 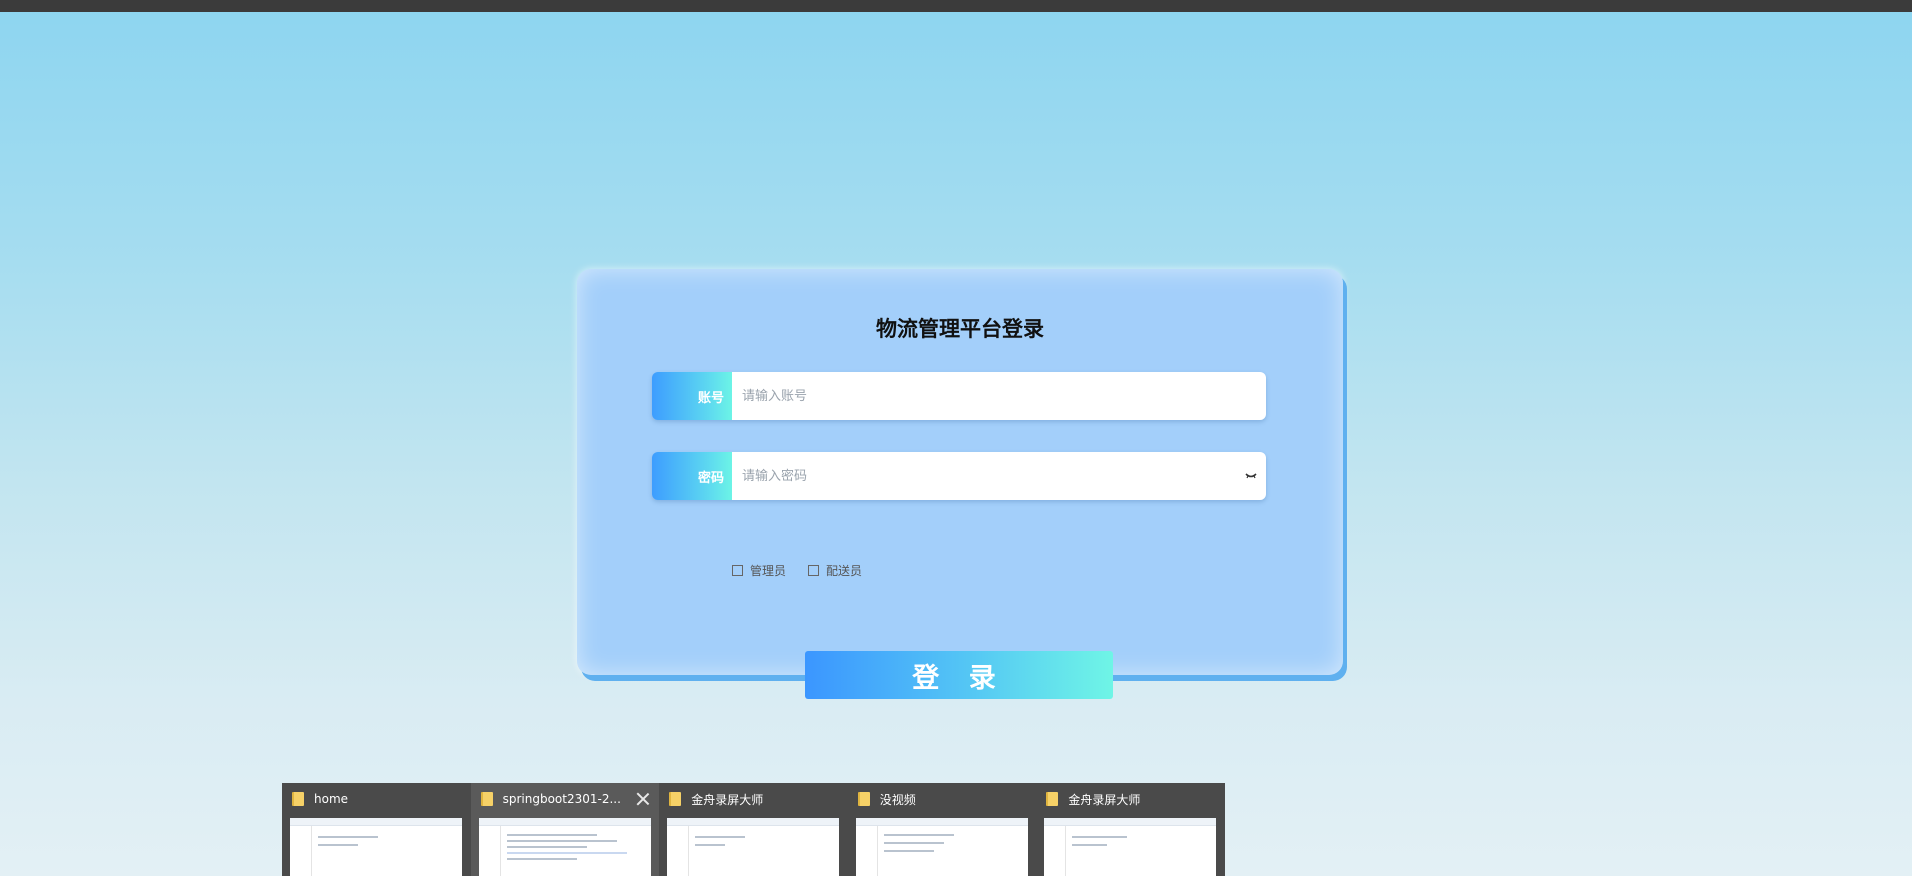 What do you see at coordinates (692, 396) in the screenshot?
I see `account-label: 账号` at bounding box center [692, 396].